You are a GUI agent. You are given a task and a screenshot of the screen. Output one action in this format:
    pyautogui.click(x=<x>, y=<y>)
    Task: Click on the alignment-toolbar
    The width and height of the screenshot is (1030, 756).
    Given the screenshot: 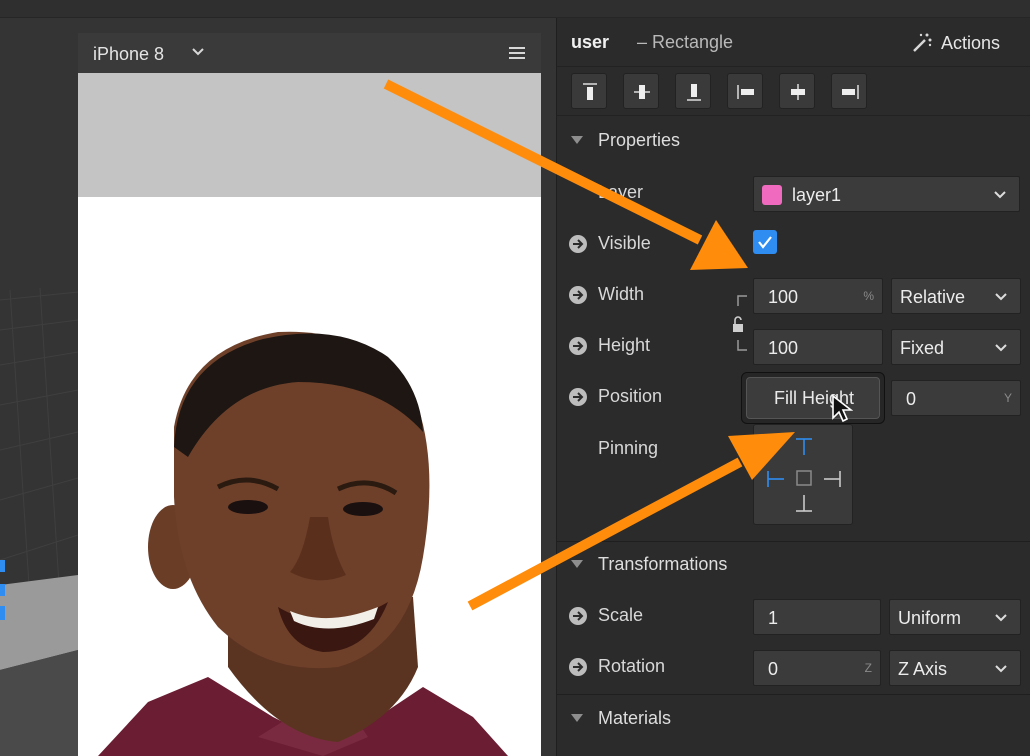 What is the action you would take?
    pyautogui.click(x=793, y=91)
    